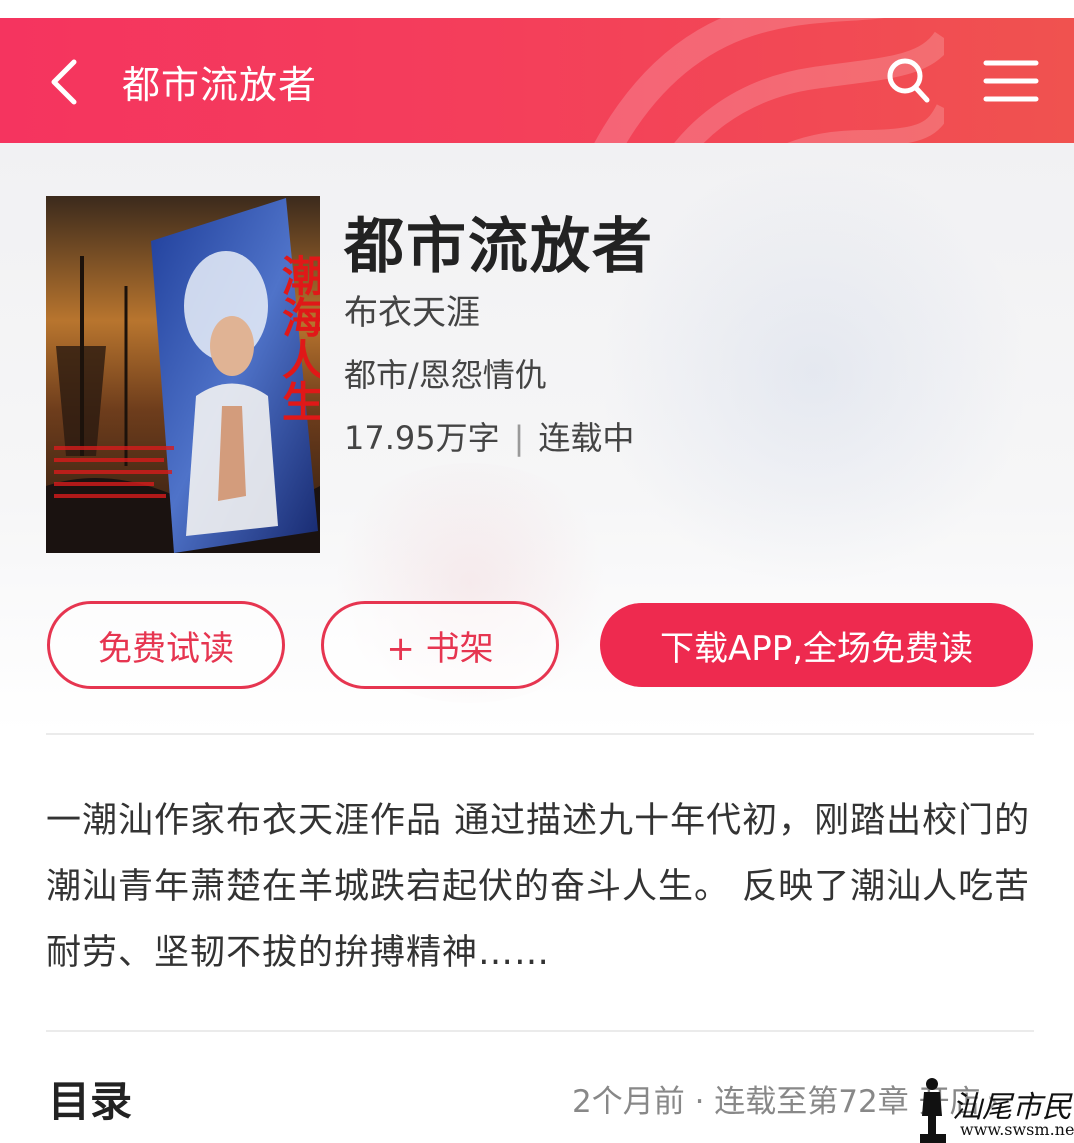  I want to click on book-cover: 潮海人生, so click(183, 374).